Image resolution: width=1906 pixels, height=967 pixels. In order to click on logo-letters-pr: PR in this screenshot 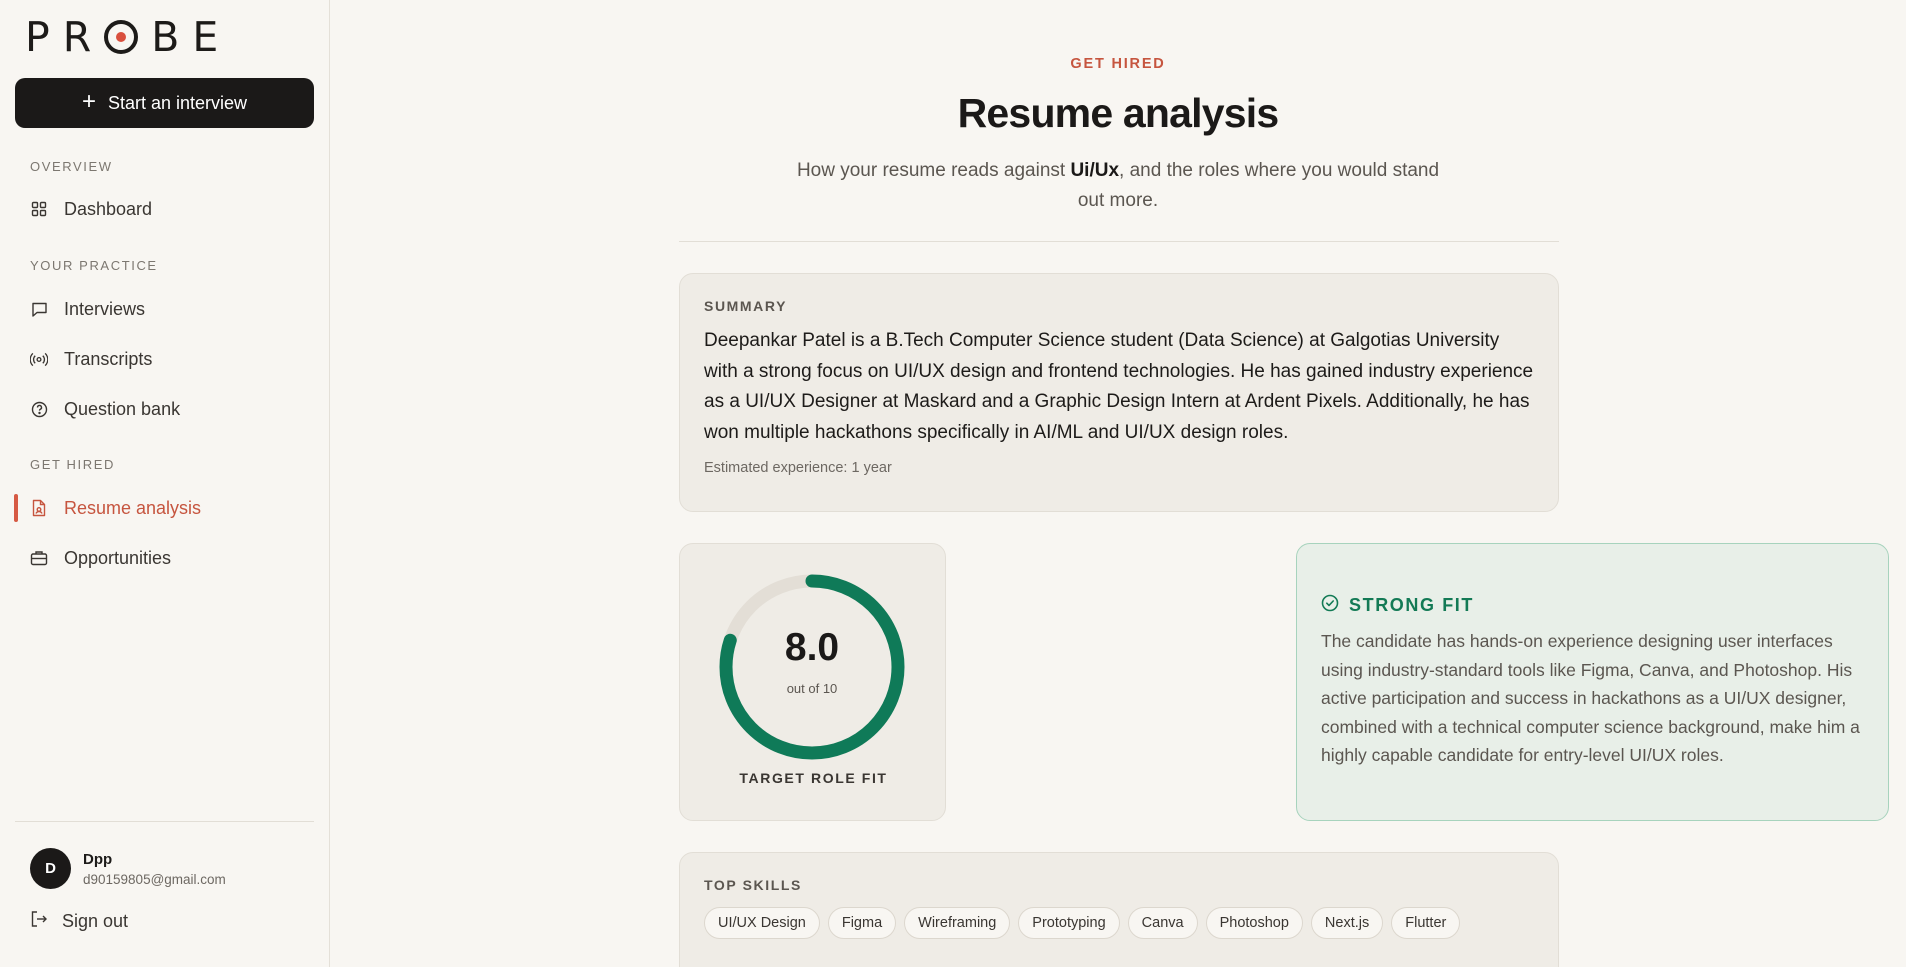, I will do `click(65, 37)`.